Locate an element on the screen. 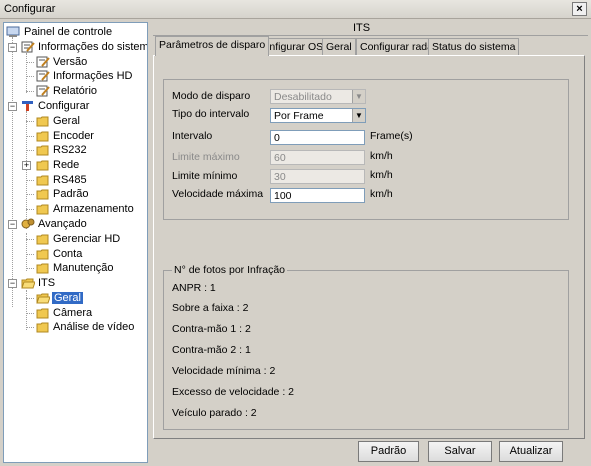  max-speed-label: Velocidade máxima is located at coordinates (218, 194).